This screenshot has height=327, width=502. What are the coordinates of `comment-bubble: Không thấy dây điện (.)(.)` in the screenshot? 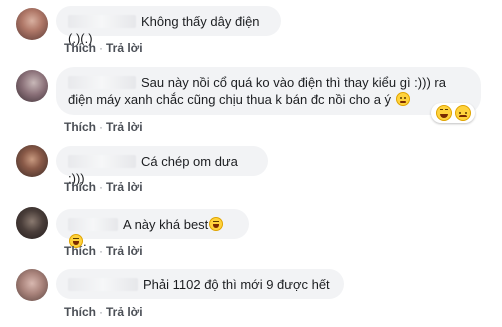 It's located at (168, 26).